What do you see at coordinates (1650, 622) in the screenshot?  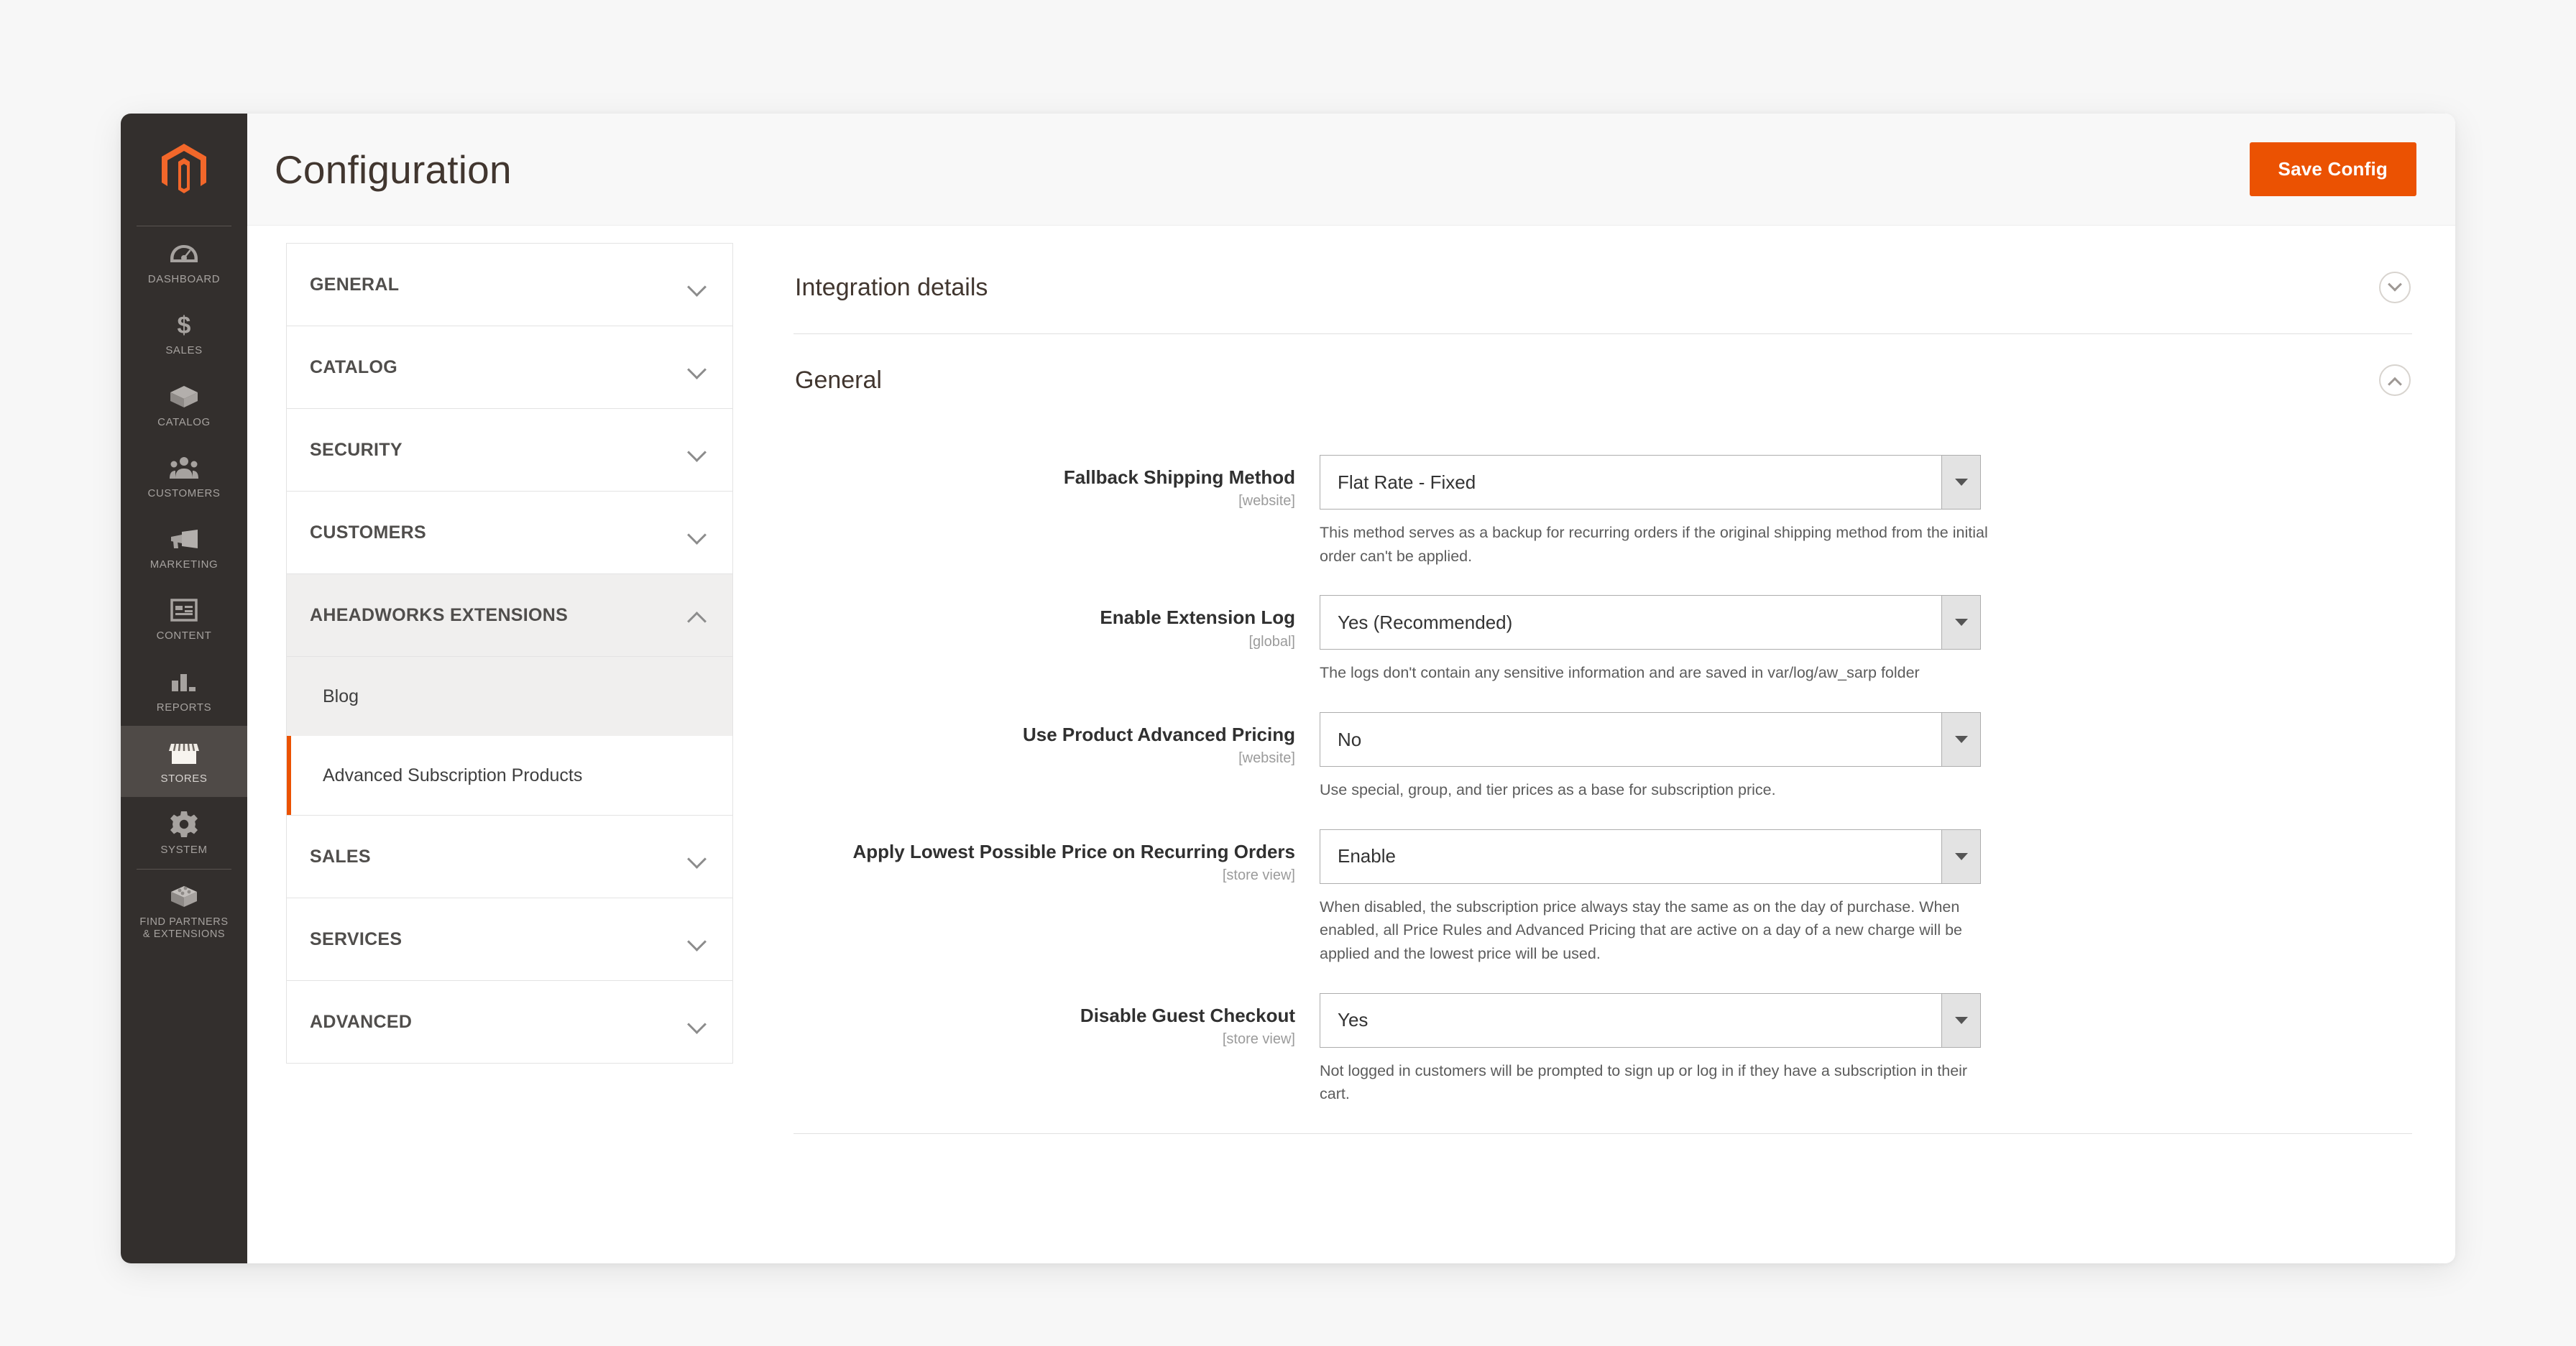 I see `enable-extension-log-select: Yes (Recommended)` at bounding box center [1650, 622].